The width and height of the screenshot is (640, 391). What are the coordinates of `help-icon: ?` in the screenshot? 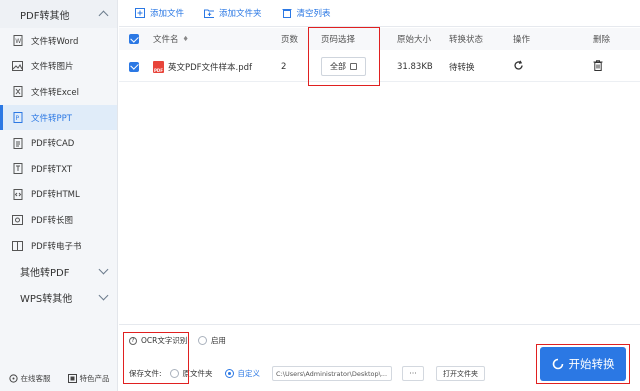 It's located at (133, 340).